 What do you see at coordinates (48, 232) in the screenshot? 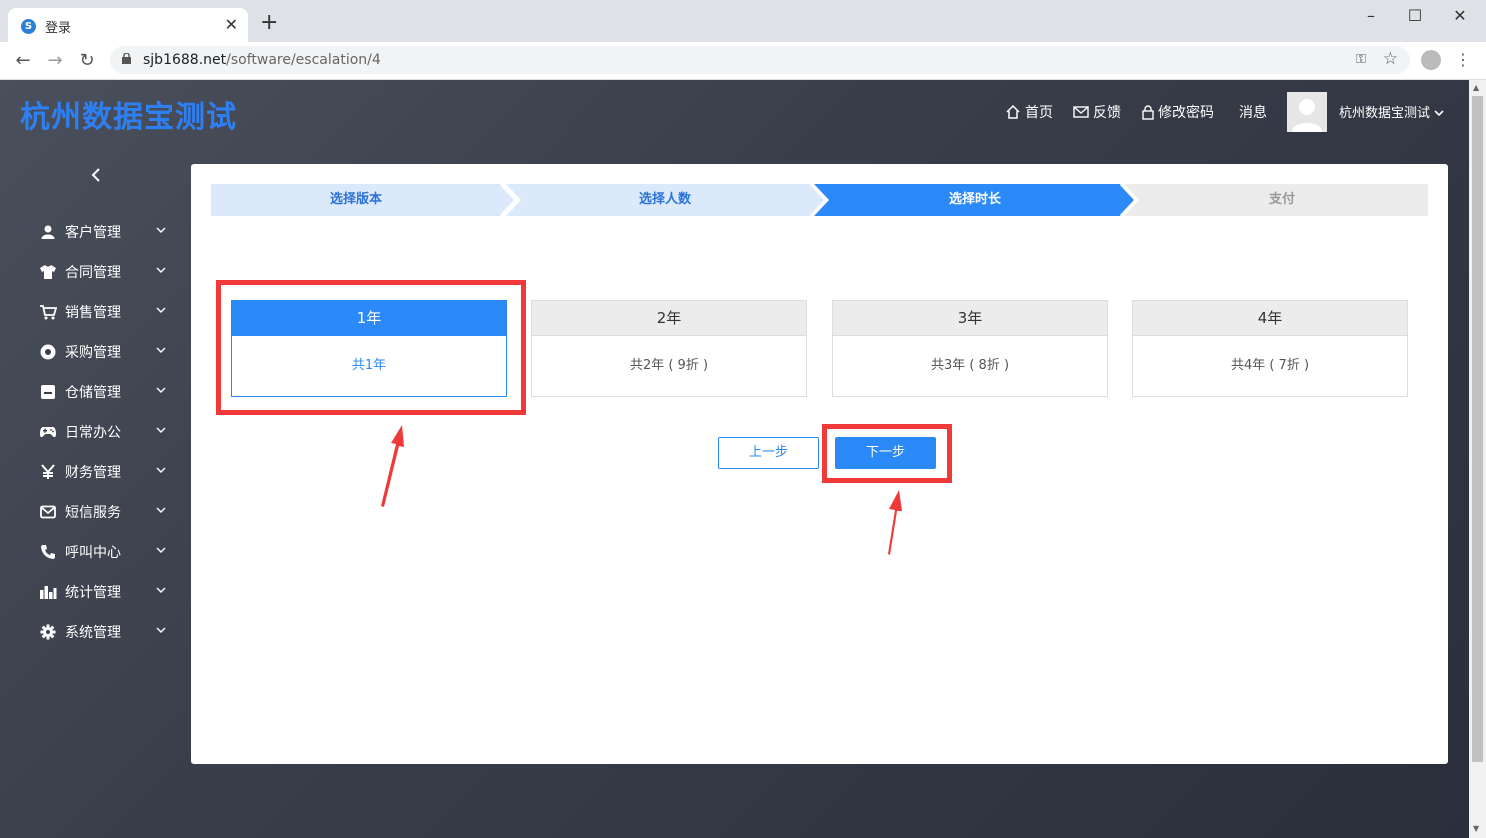
I see `user-icon` at bounding box center [48, 232].